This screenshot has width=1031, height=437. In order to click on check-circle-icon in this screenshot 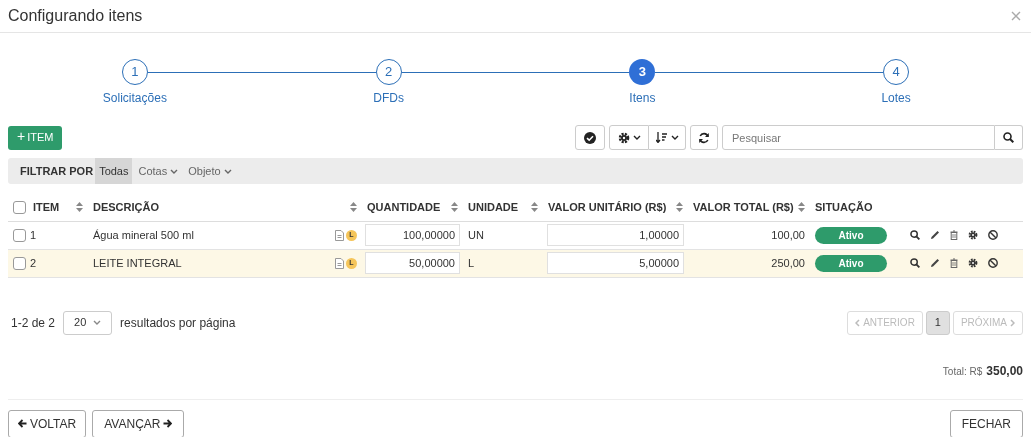, I will do `click(590, 137)`.